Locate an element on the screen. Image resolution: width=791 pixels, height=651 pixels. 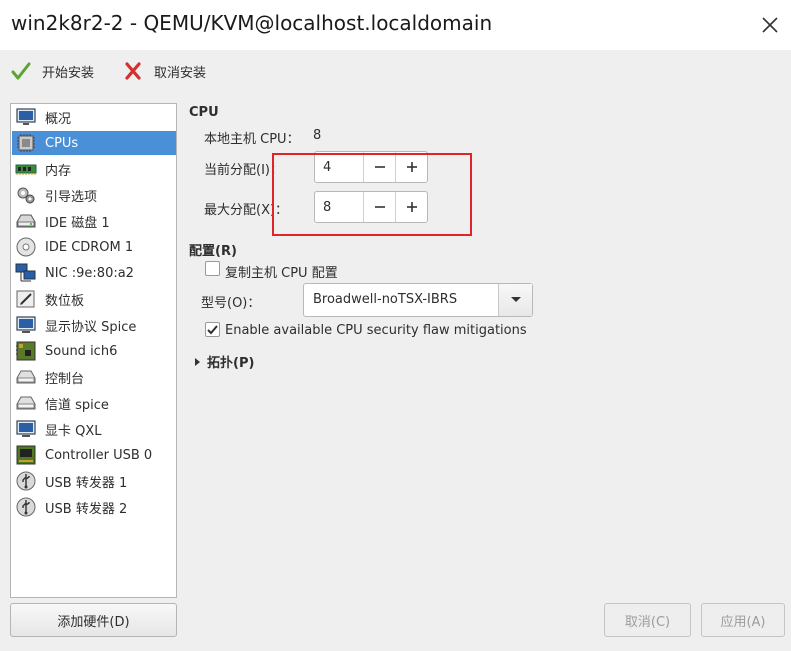
cpu-model-value: Broadwell-noTSX-IBRS is located at coordinates (385, 299).